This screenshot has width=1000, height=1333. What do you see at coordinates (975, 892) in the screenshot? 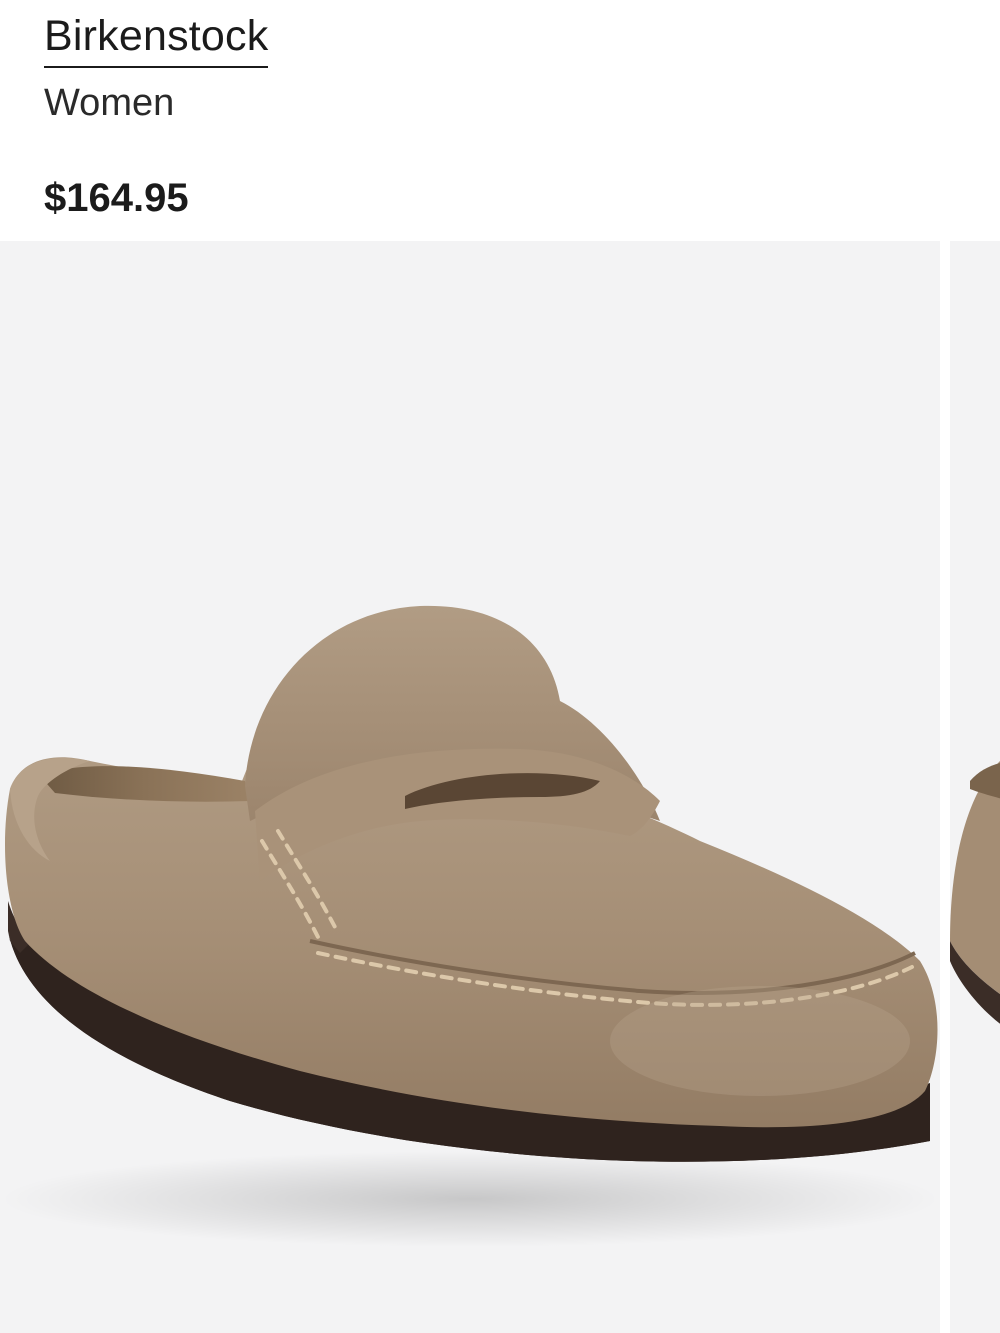
I see `shoe-image-next` at bounding box center [975, 892].